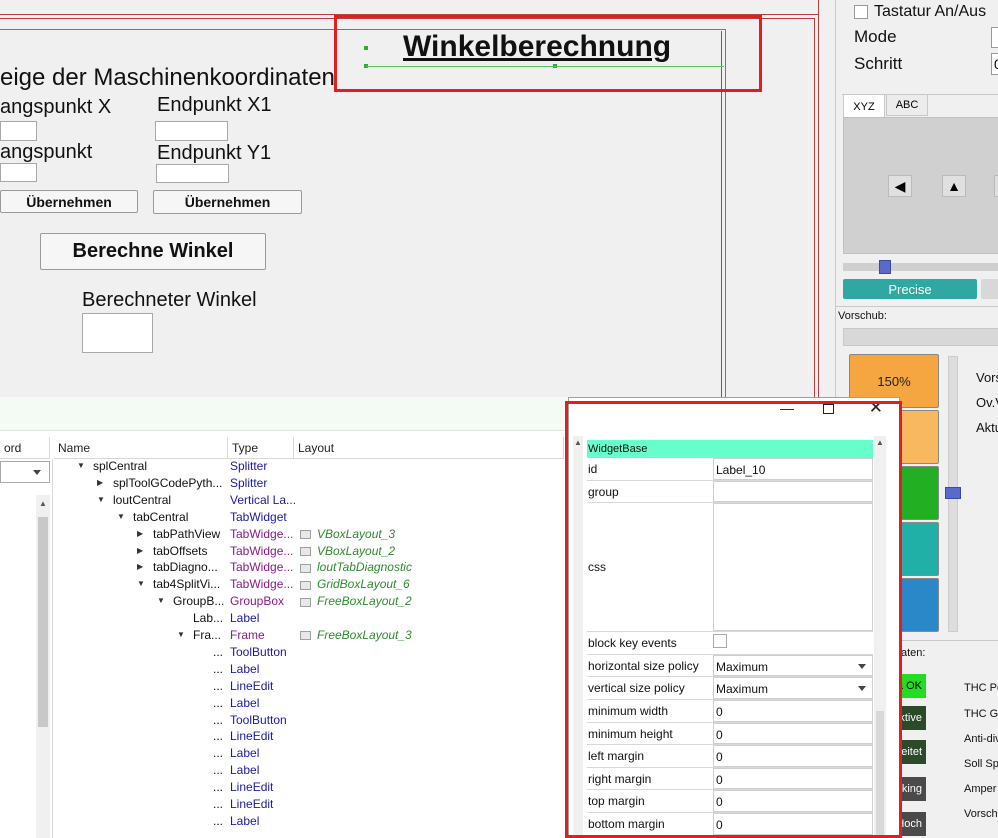 The image size is (998, 838). What do you see at coordinates (878, 63) in the screenshot?
I see `step-label: Schritt` at bounding box center [878, 63].